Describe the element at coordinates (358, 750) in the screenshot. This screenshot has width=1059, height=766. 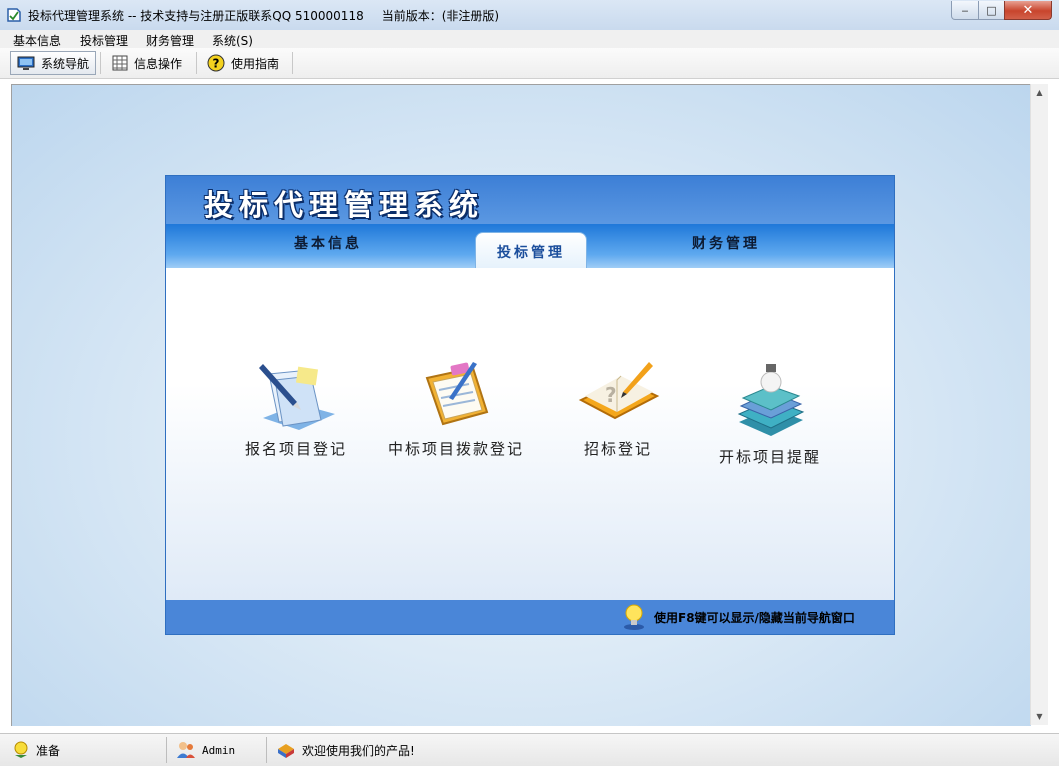
I see `status-message-text: 欢迎使用我们的产品!` at that location.